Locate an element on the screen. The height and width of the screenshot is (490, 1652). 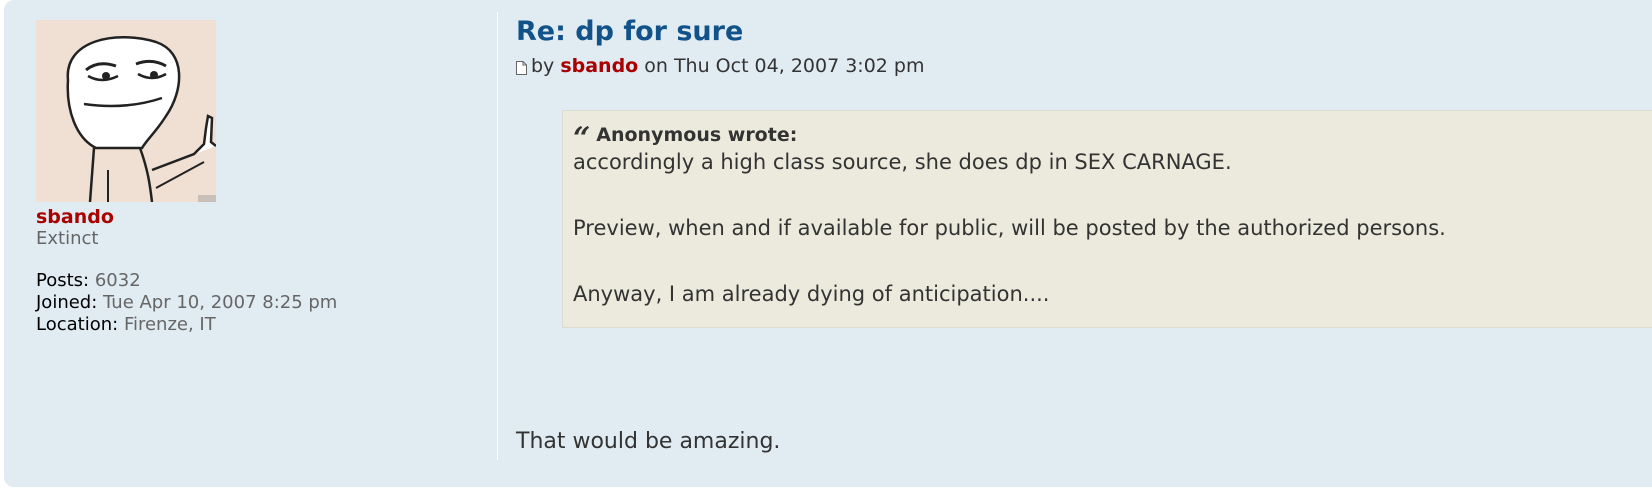
post-author: sbando is located at coordinates (599, 66).